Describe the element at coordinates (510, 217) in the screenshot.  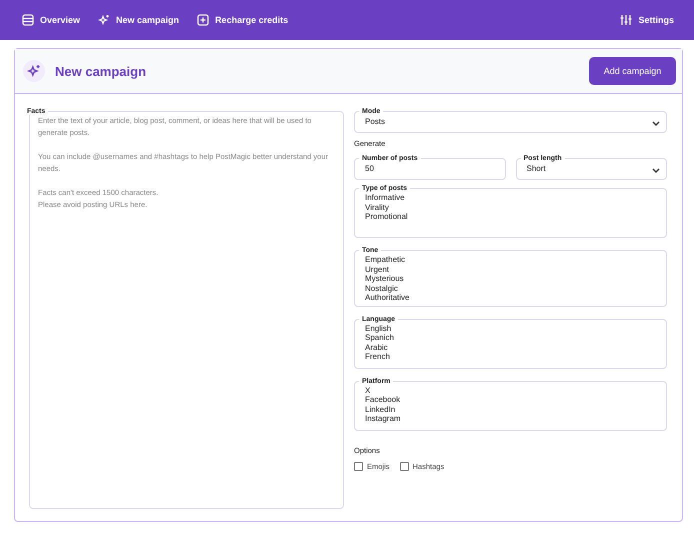
I see `list-option: Promotional` at that location.